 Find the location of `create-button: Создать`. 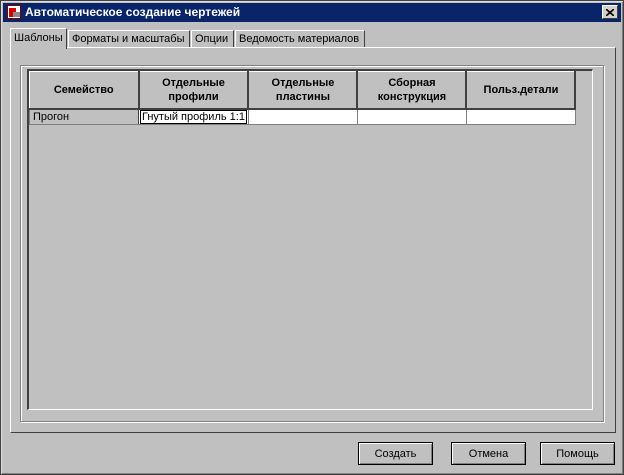

create-button: Создать is located at coordinates (395, 453).